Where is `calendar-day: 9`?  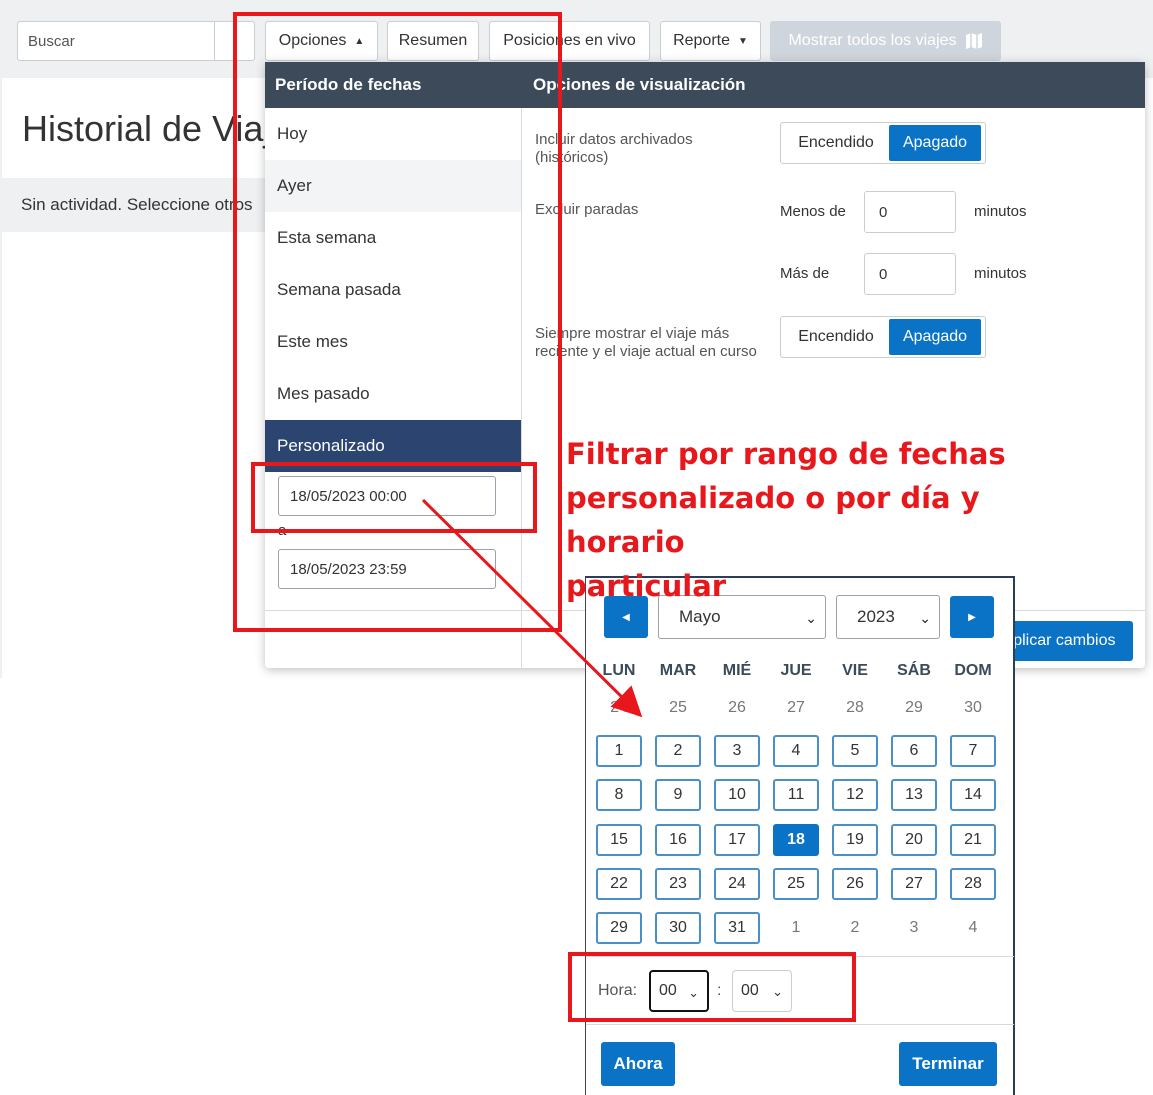
calendar-day: 9 is located at coordinates (678, 795).